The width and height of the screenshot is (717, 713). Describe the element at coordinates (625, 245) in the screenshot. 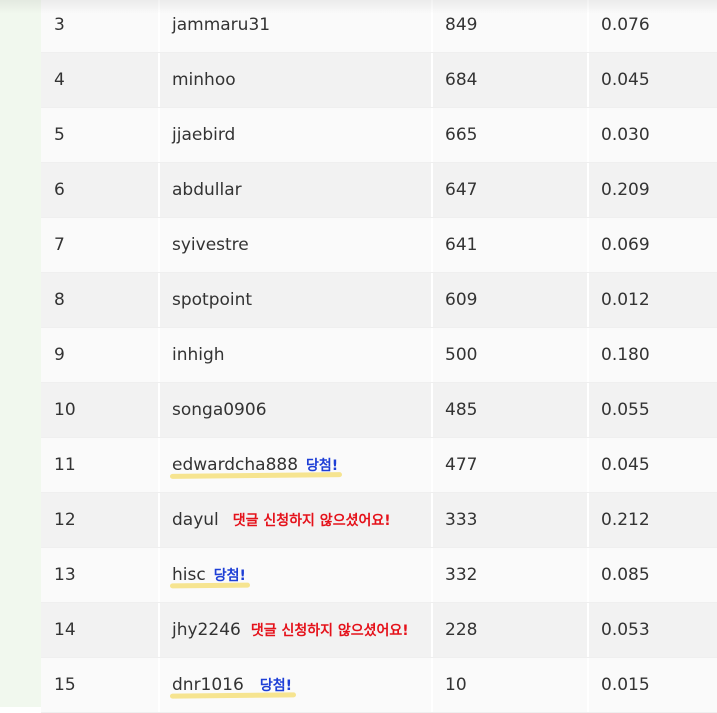

I see `ratio-cell: 0.069` at that location.